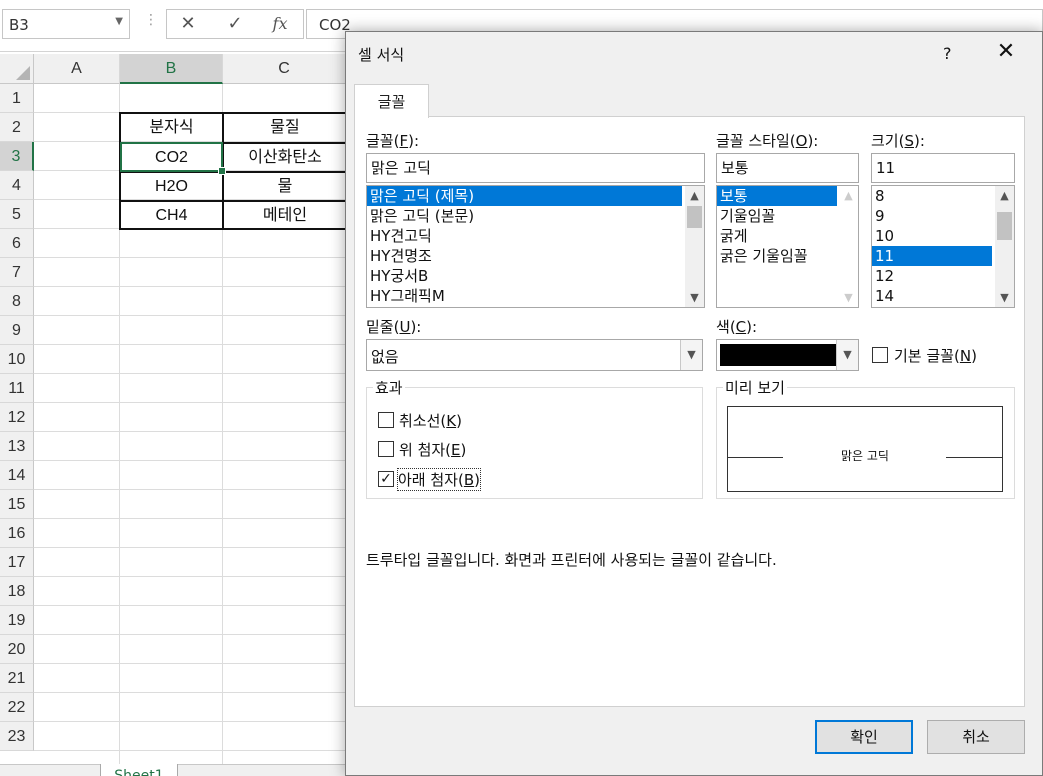 The image size is (1043, 776). What do you see at coordinates (535, 168) in the screenshot?
I see `font-input: 맑은 고딕` at bounding box center [535, 168].